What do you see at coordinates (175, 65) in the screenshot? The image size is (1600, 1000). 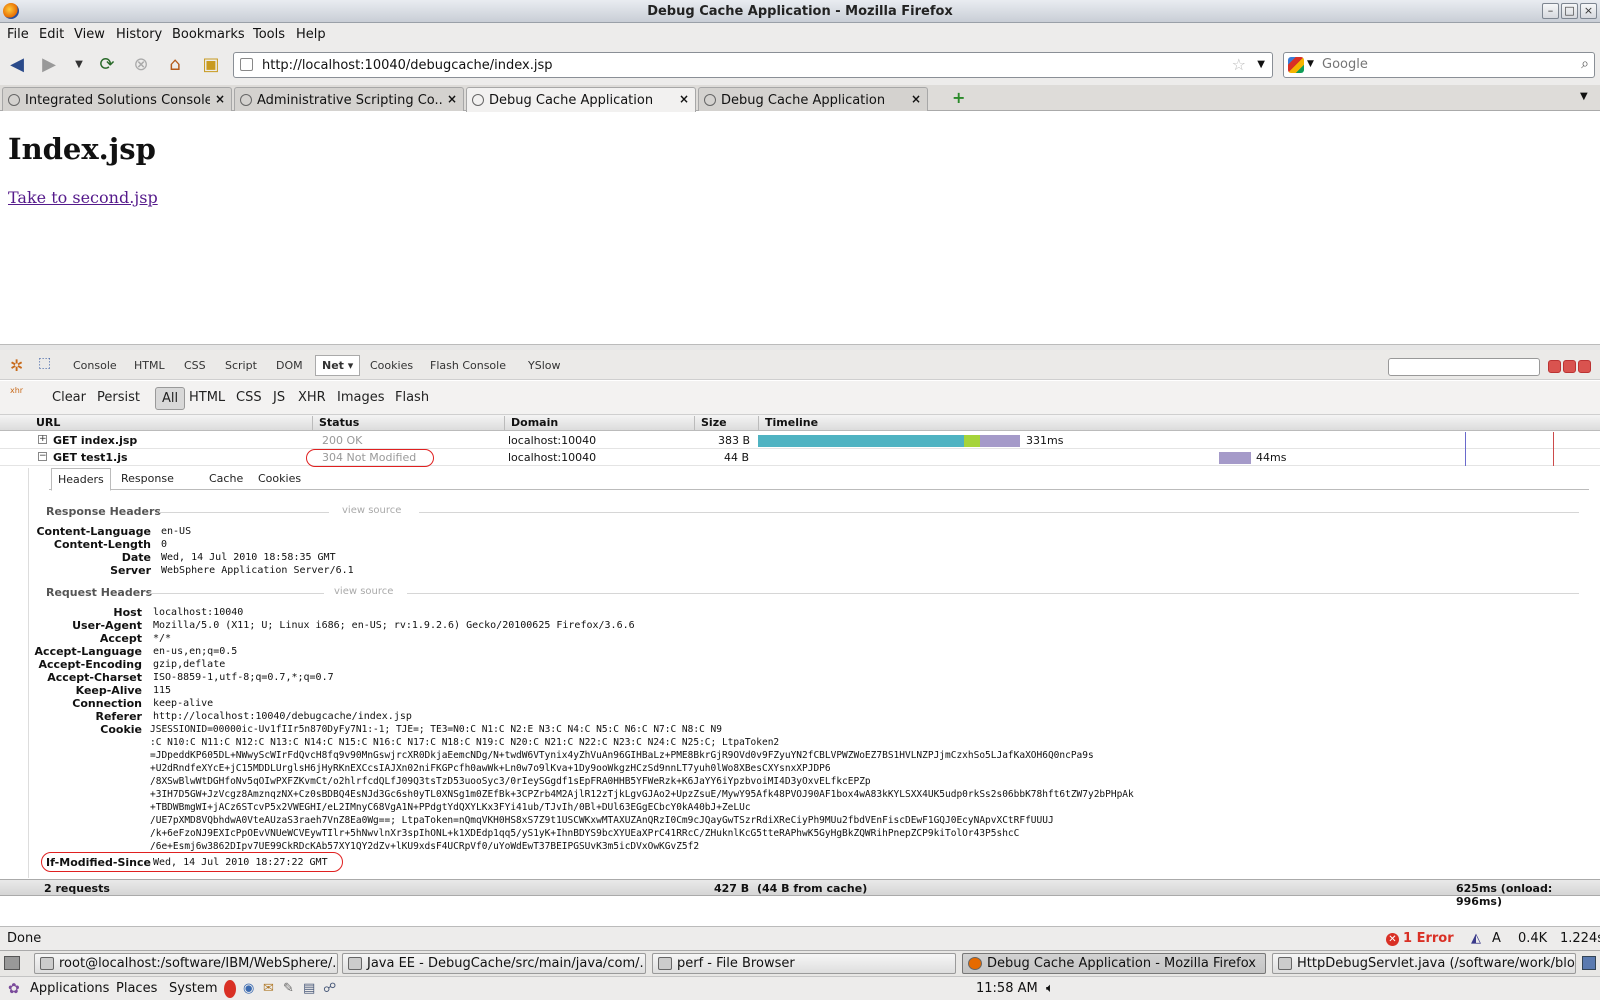 I see `home-icon: ⌂` at bounding box center [175, 65].